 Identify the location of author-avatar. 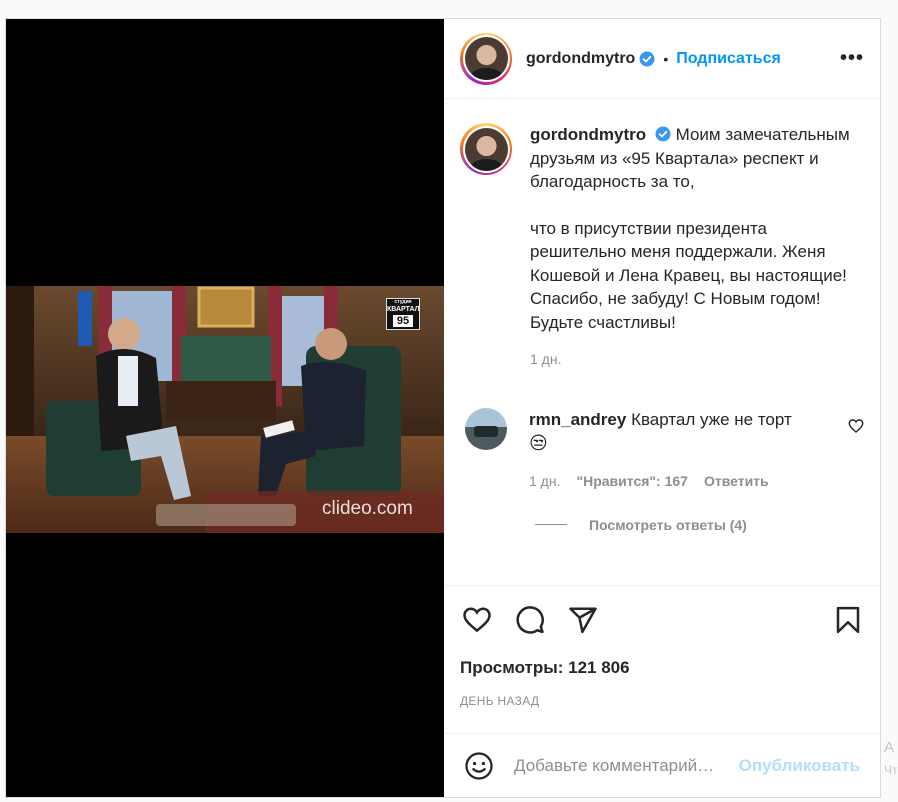
(486, 58).